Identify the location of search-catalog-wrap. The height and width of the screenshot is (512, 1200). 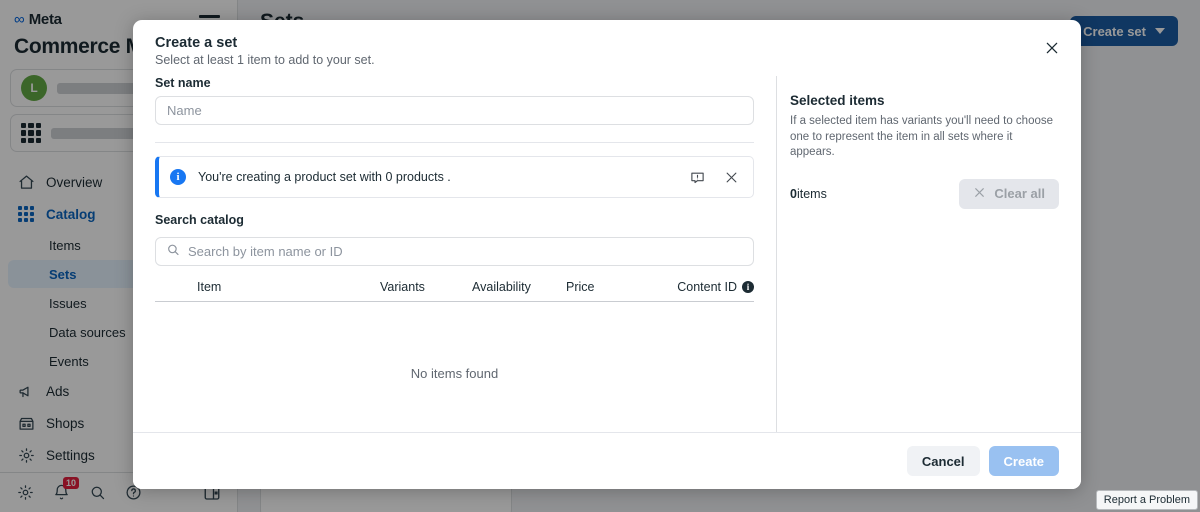
(454, 251).